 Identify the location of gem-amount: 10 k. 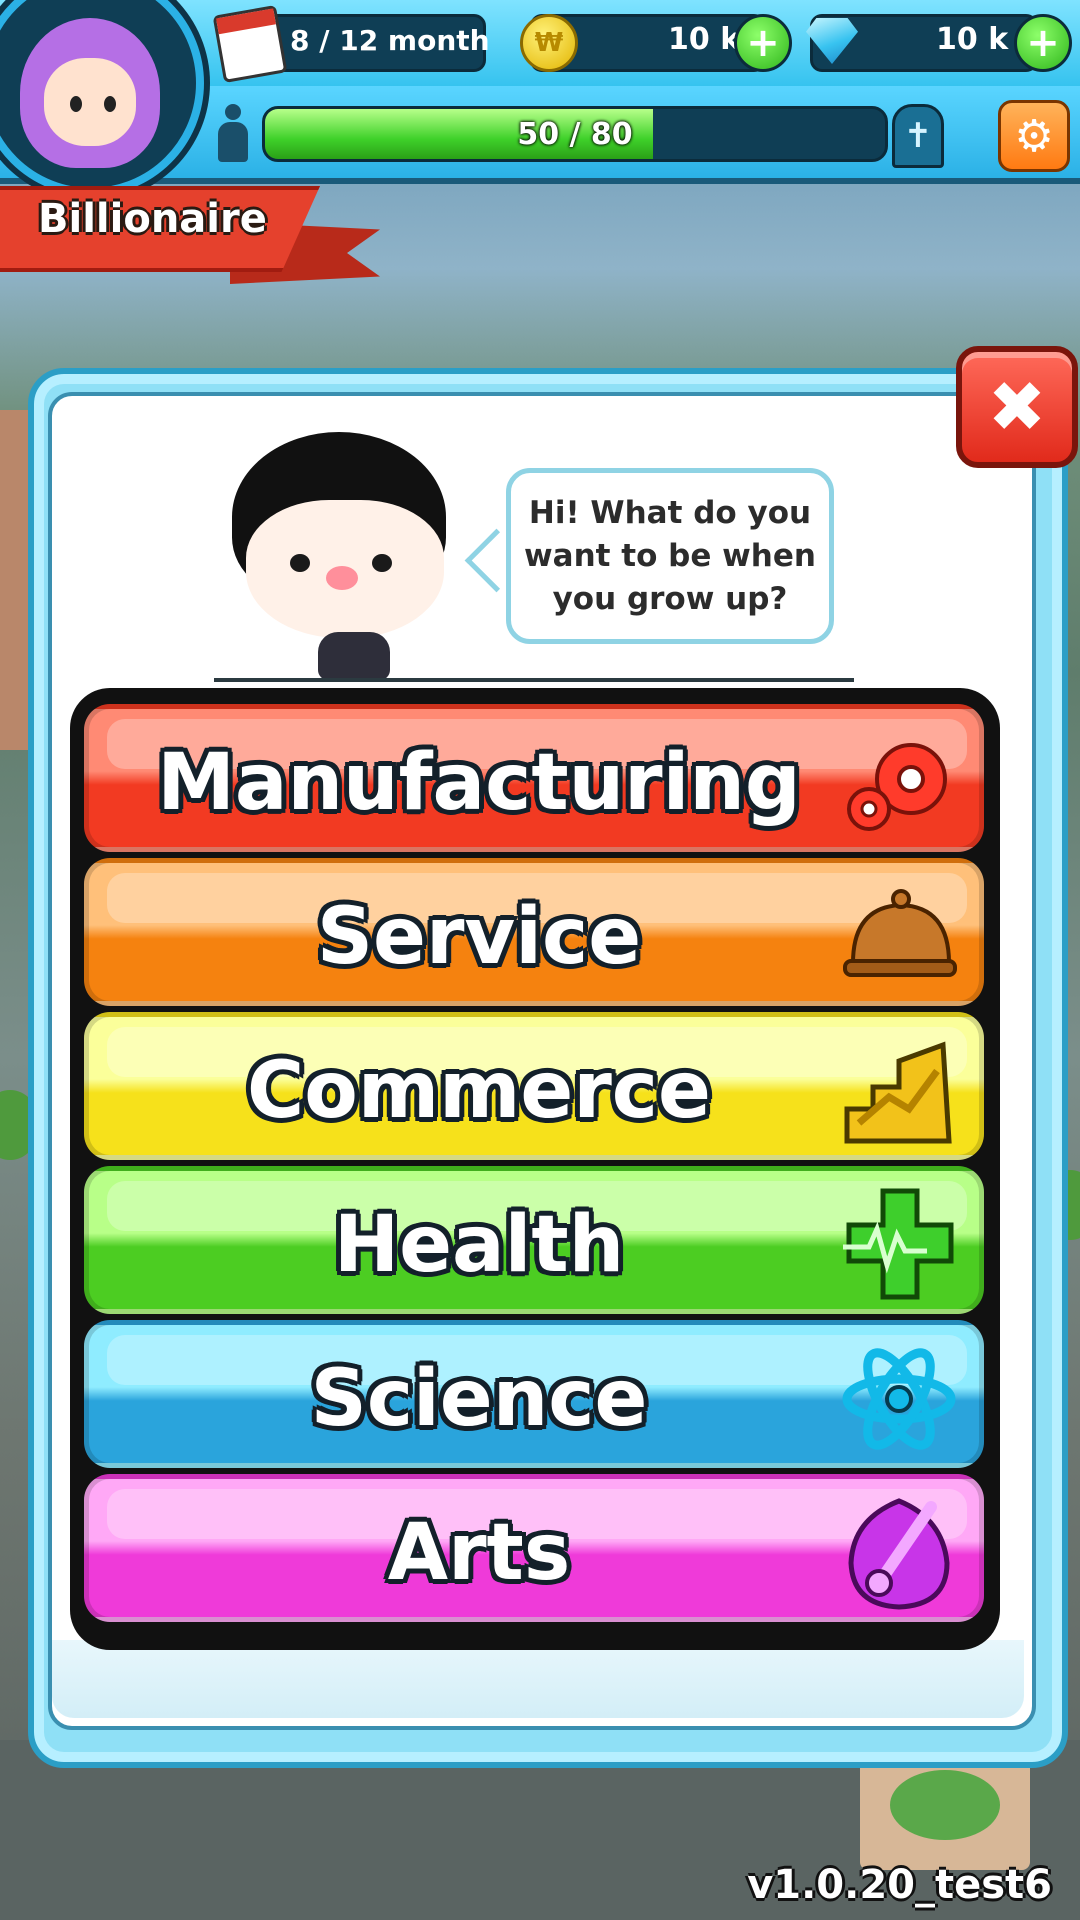
(972, 39).